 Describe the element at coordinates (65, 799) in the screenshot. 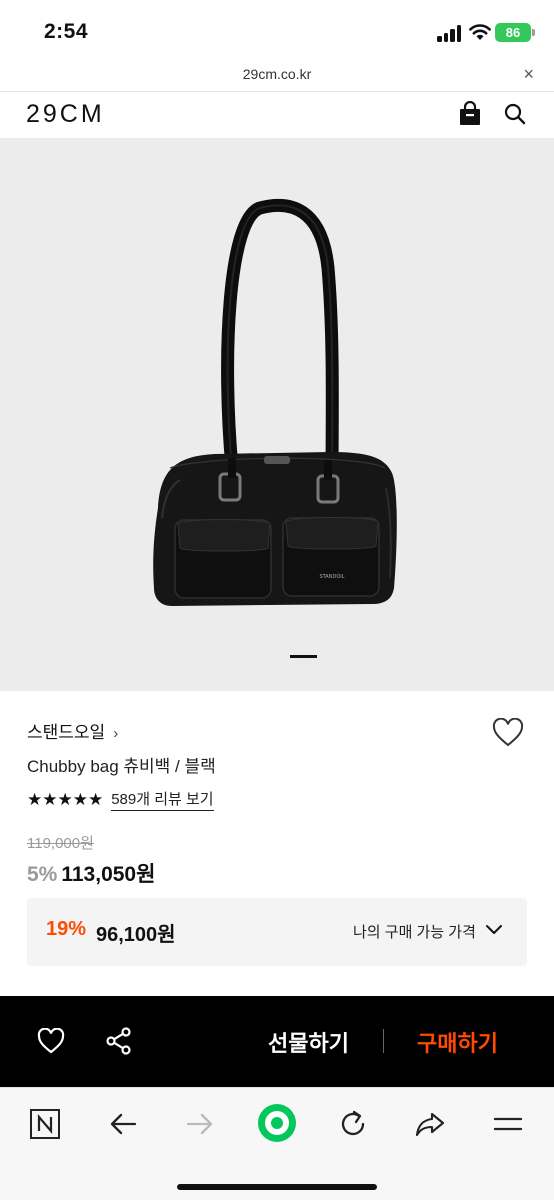

I see `star-rating: ★★★★★` at that location.